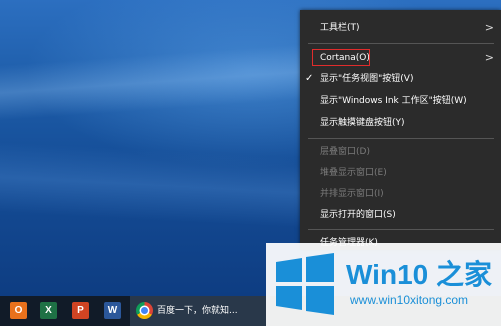 Image resolution: width=501 pixels, height=326 pixels. What do you see at coordinates (419, 274) in the screenshot?
I see `watermark-title: Win10 之家` at bounding box center [419, 274].